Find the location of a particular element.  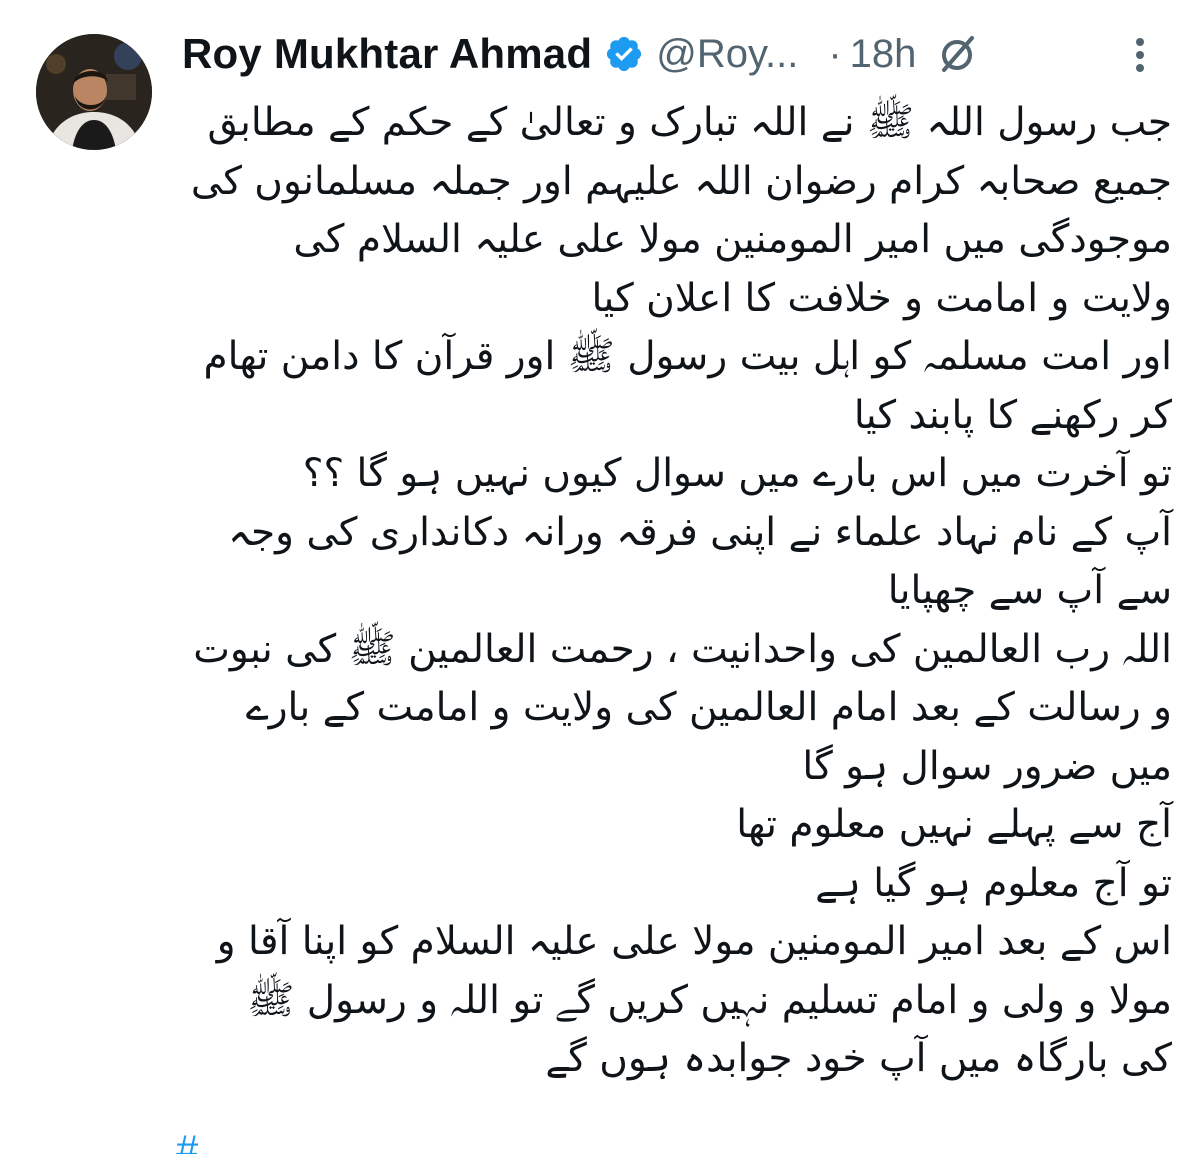

avatar-image is located at coordinates (94, 92).